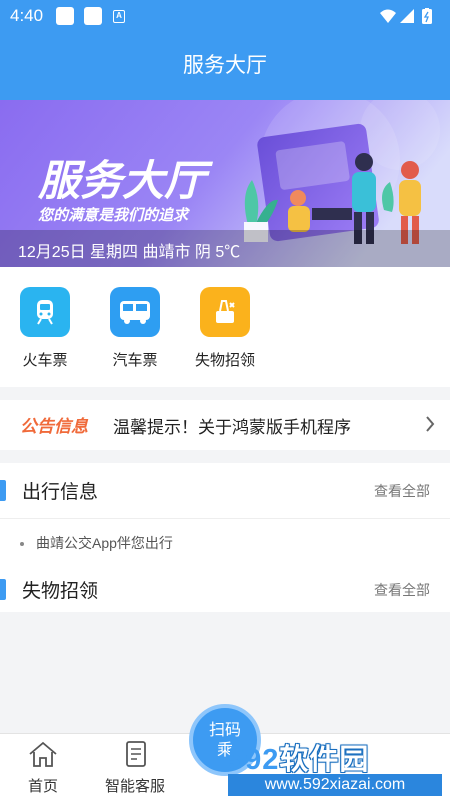 The image size is (450, 800). I want to click on bus-icon, so click(135, 312).